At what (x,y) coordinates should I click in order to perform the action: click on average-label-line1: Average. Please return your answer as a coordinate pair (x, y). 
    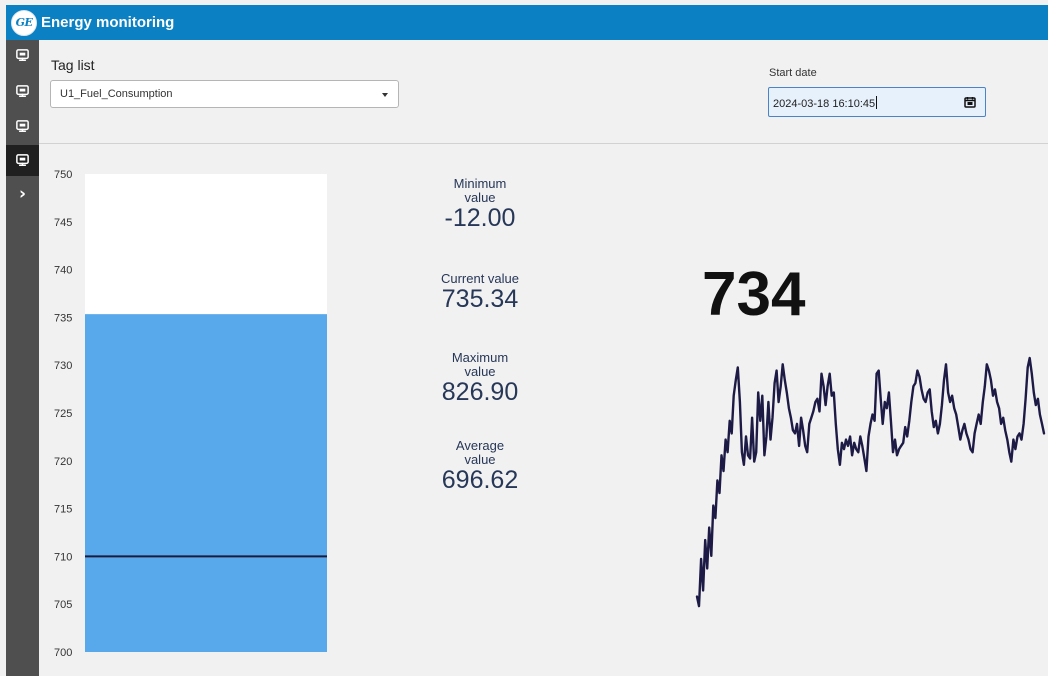
    Looking at the image, I should click on (480, 445).